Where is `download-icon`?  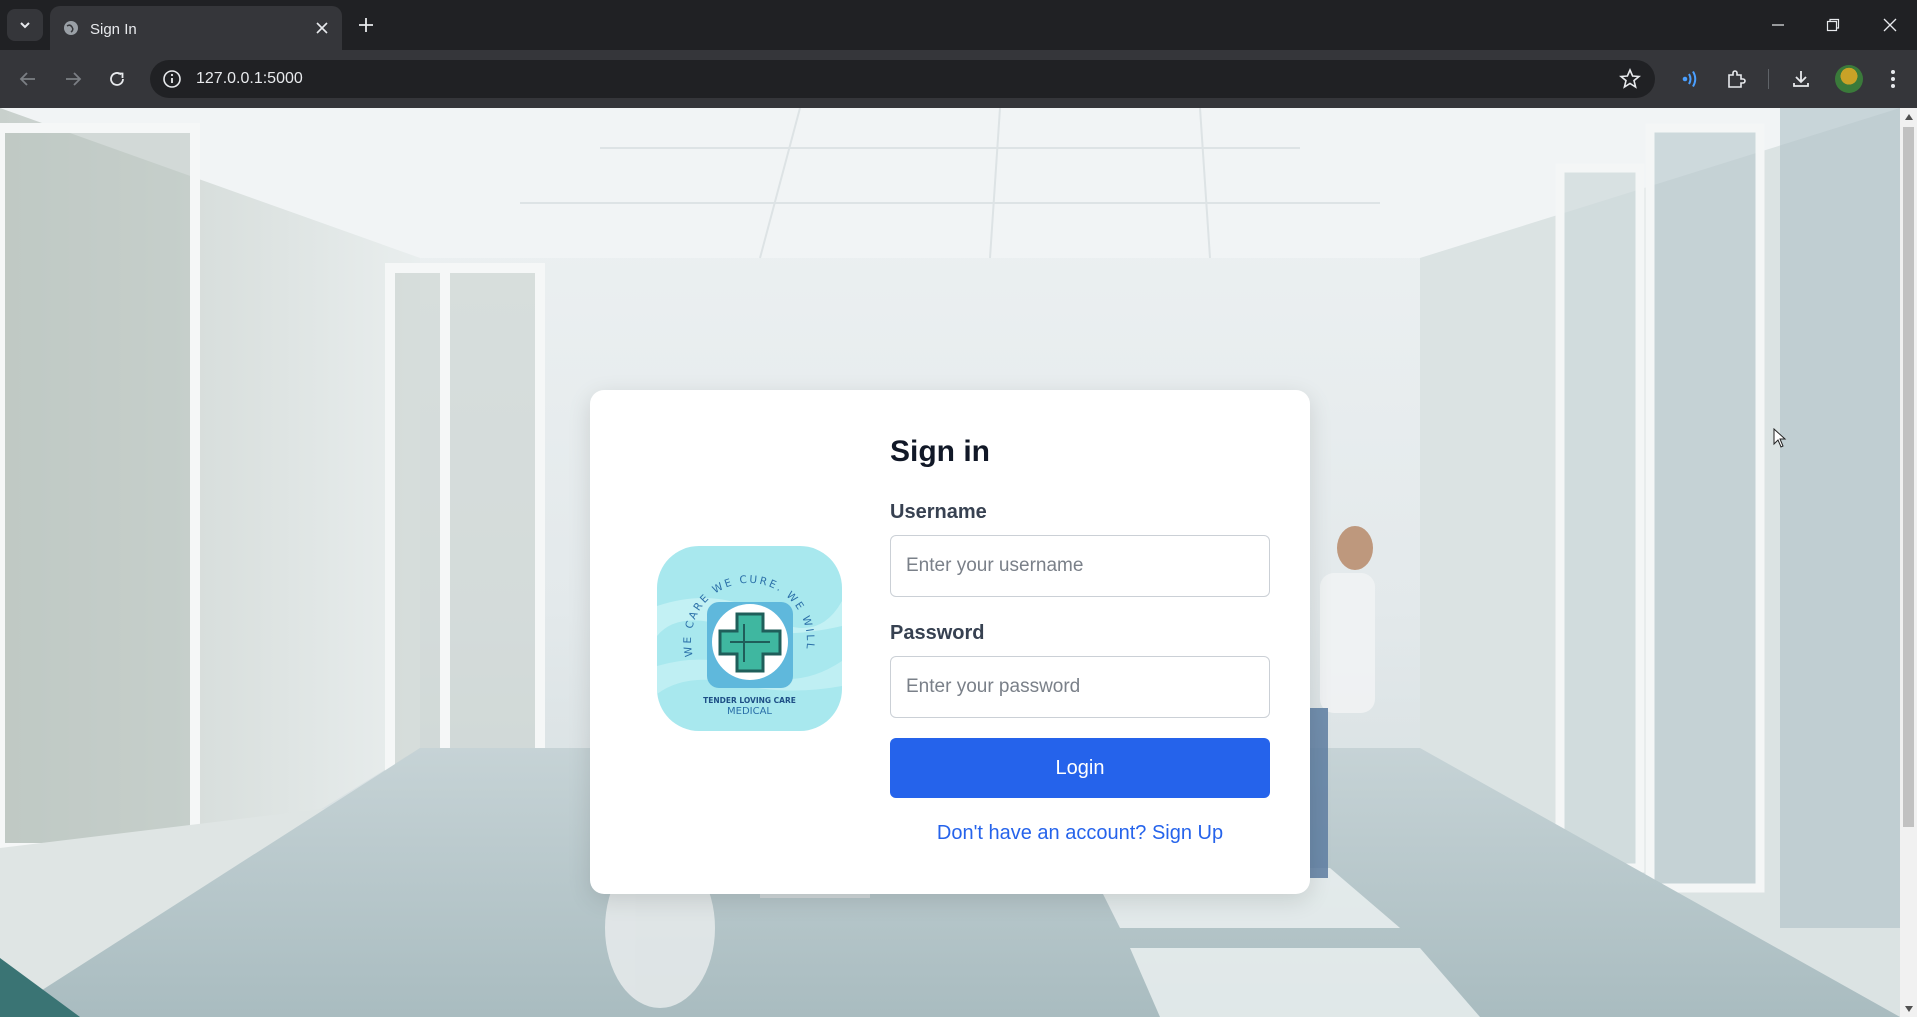
download-icon is located at coordinates (1801, 79).